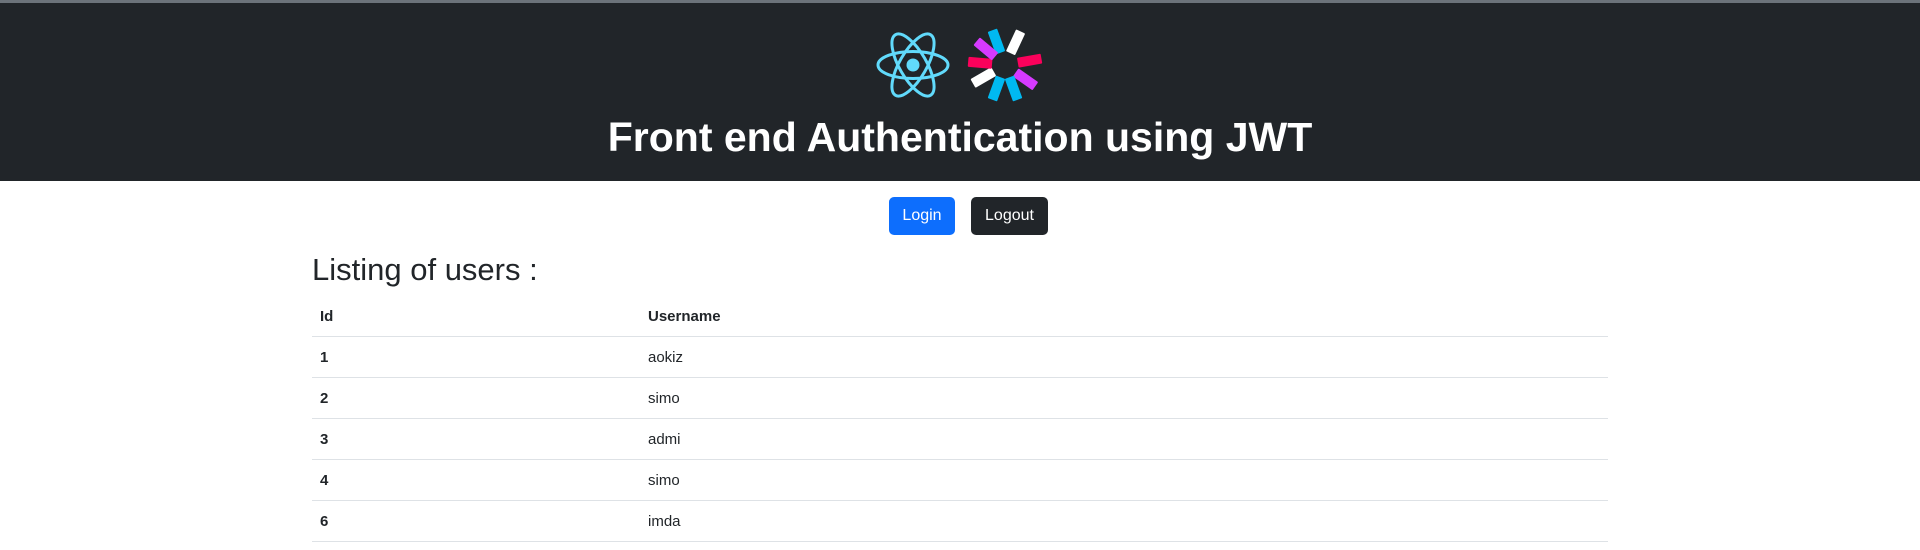 This screenshot has height=550, width=1920. Describe the element at coordinates (913, 65) in the screenshot. I see `react-logo-icon` at that location.